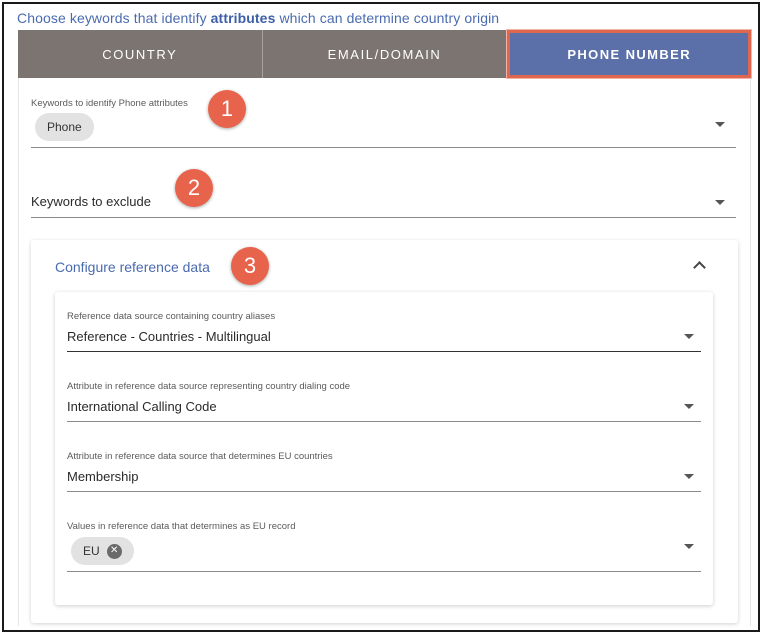 Image resolution: width=762 pixels, height=634 pixels. What do you see at coordinates (383, 191) in the screenshot?
I see `exclude-select: Keywords to exclude` at bounding box center [383, 191].